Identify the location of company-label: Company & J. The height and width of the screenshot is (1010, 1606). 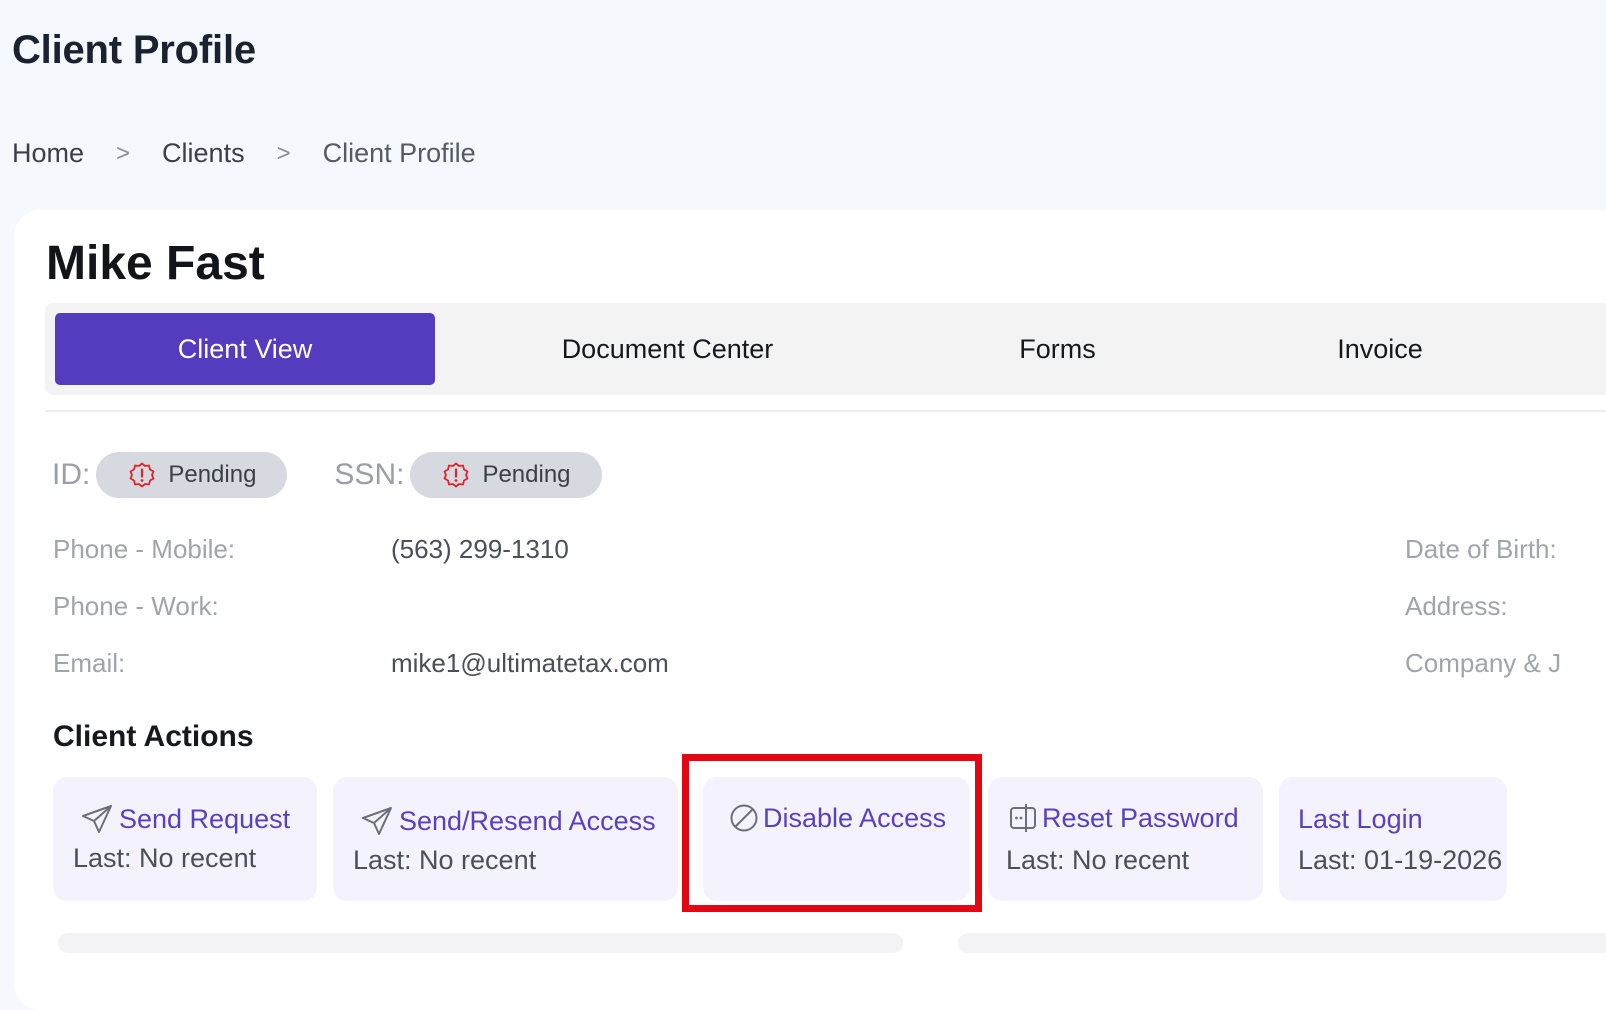
(1483, 663).